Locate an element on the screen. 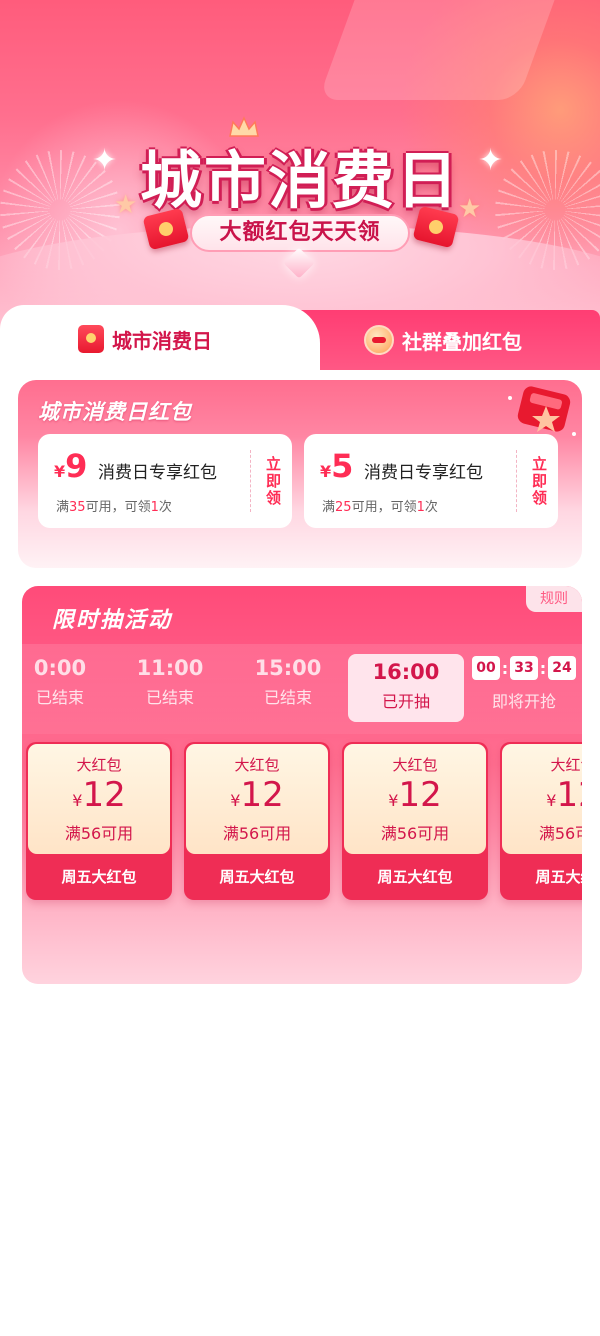  tab-city-day: 城市消费日 is located at coordinates (160, 340).